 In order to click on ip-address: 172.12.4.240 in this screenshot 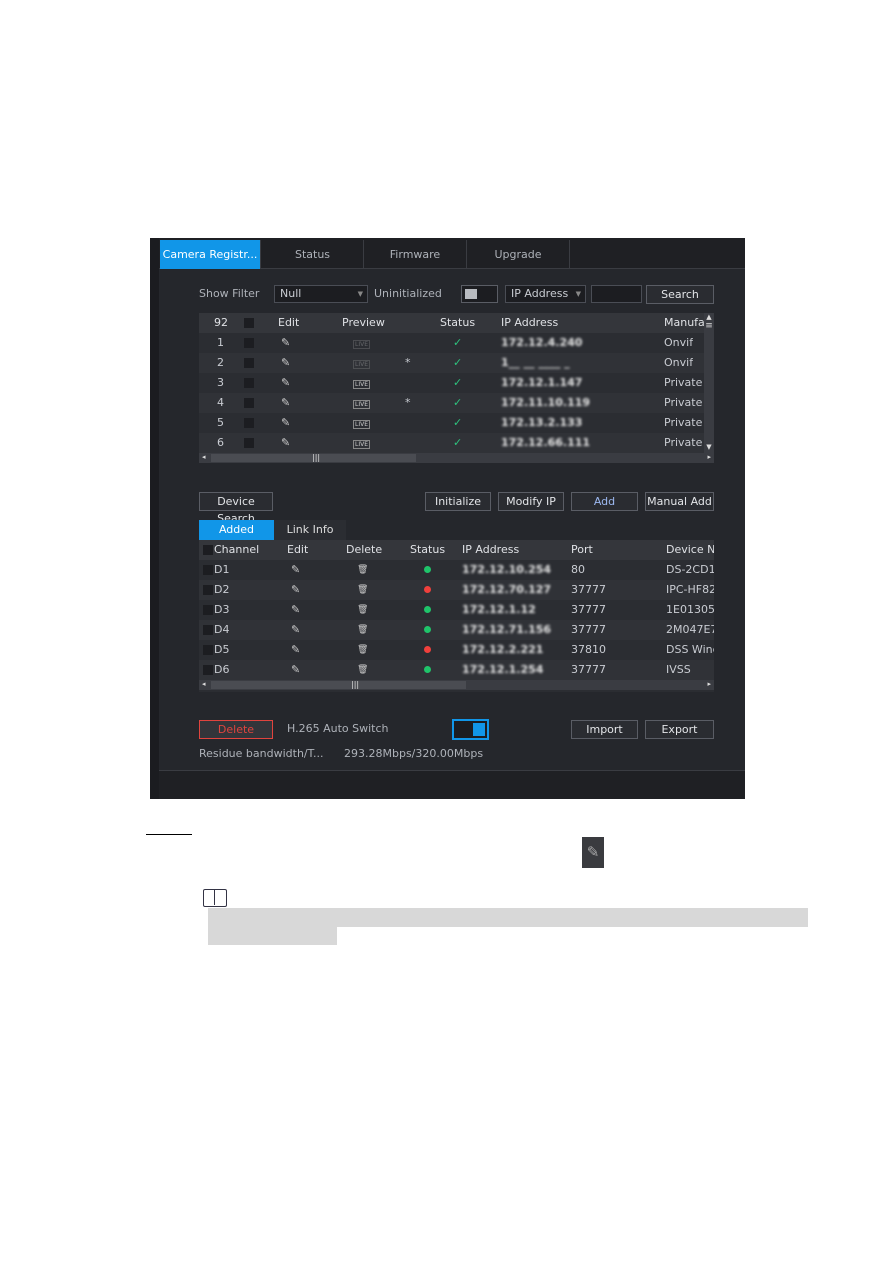, I will do `click(542, 342)`.